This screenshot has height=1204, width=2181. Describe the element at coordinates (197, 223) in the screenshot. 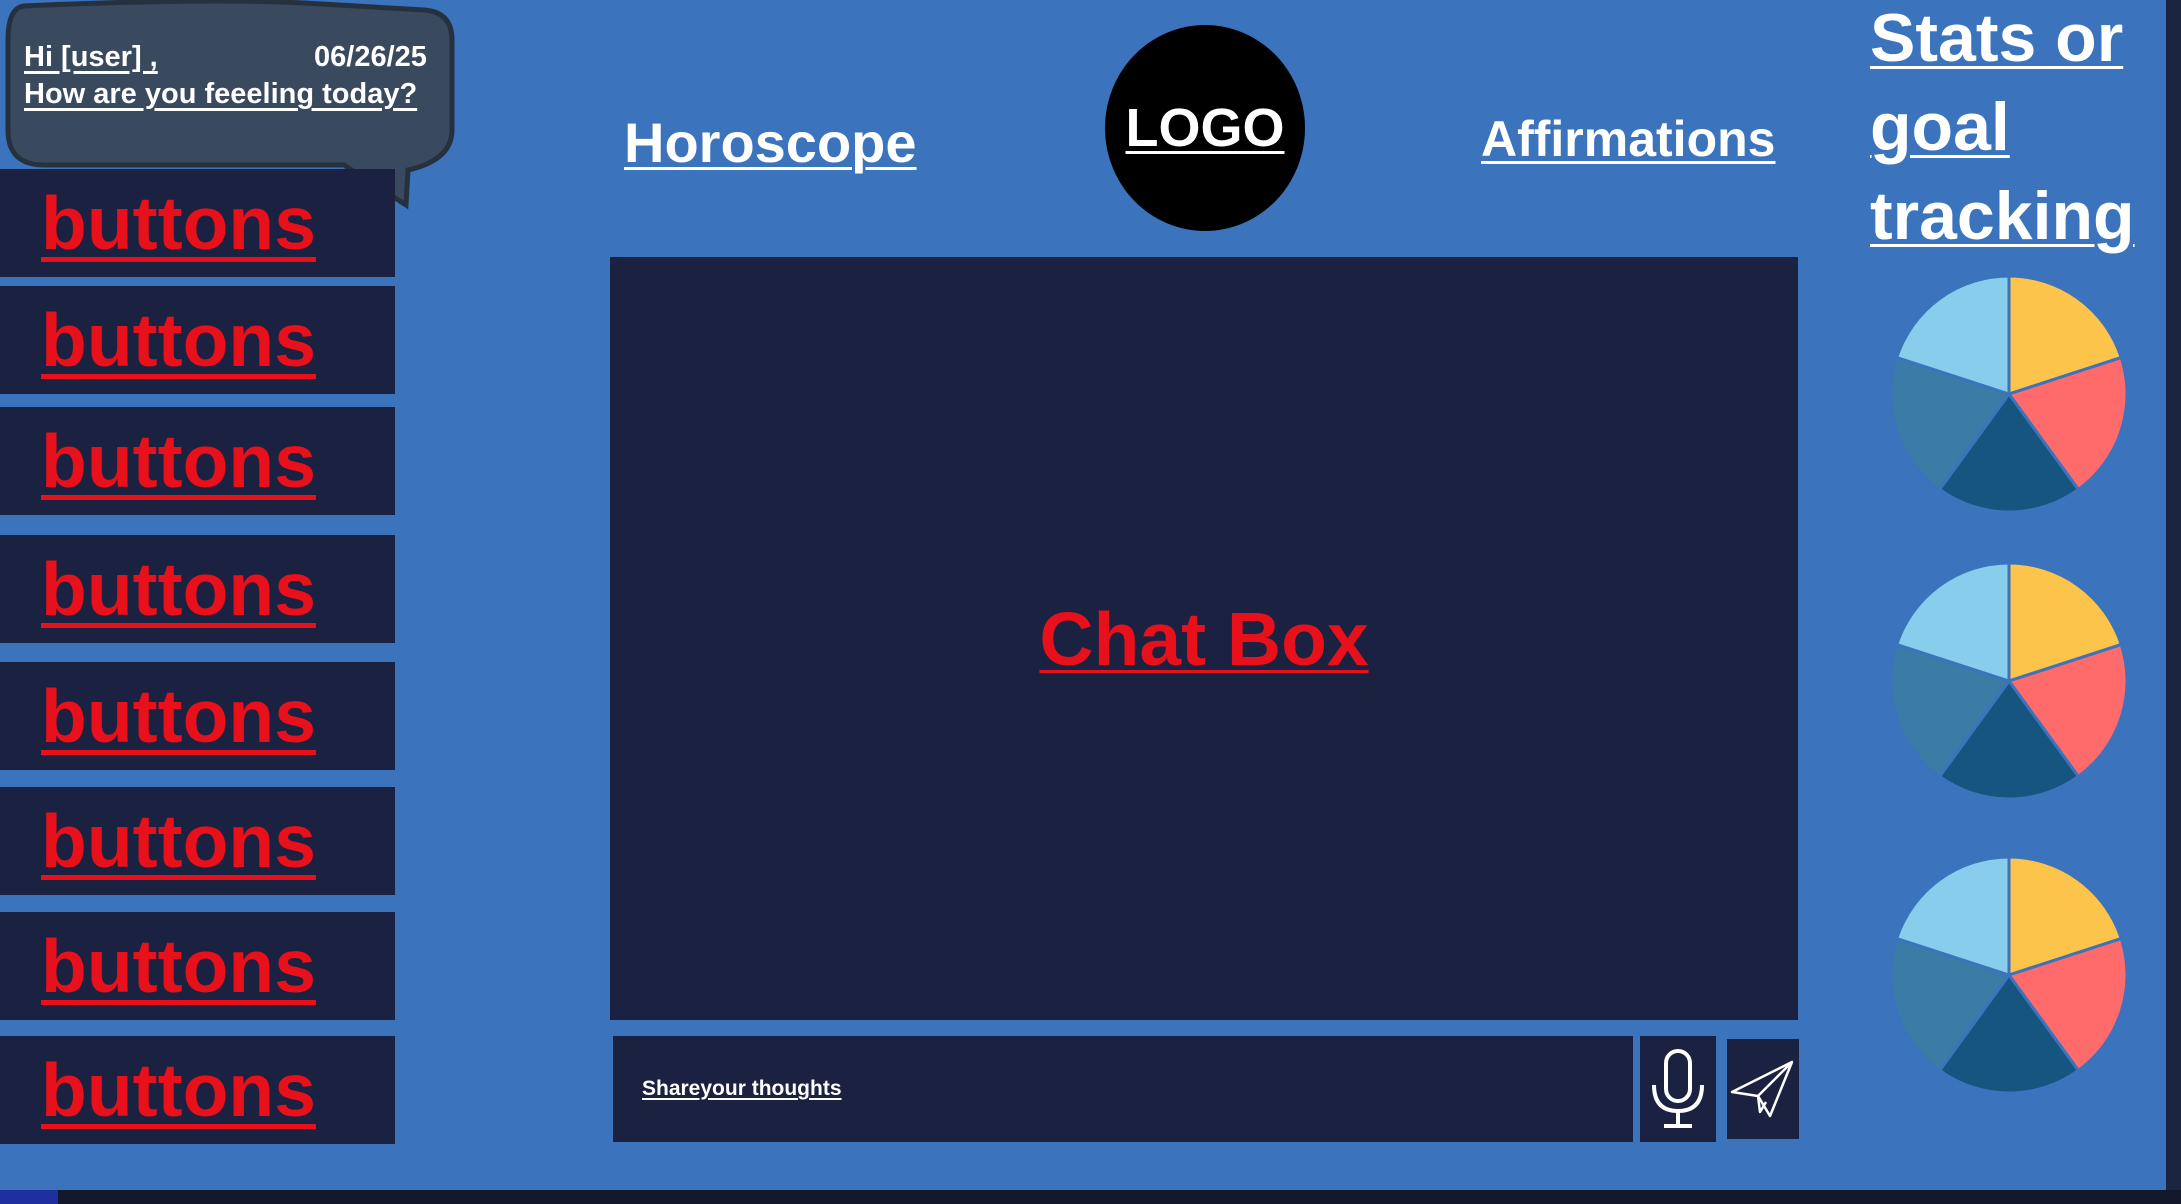

I see `sidebar-button-1: buttons` at that location.